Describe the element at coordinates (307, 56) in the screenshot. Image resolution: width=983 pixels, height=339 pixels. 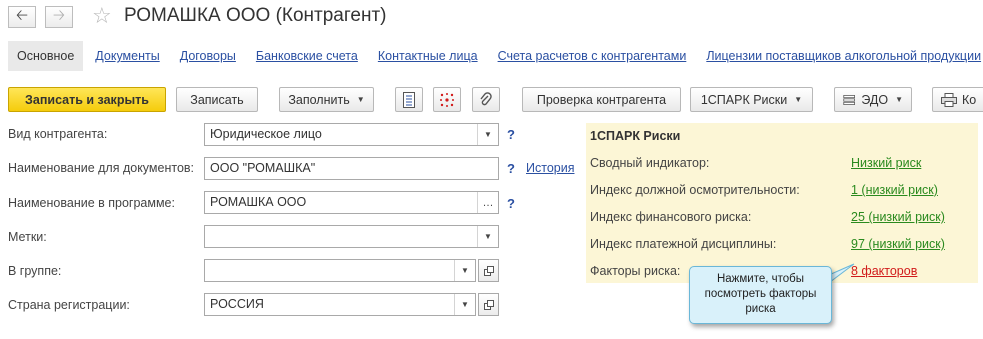
I see `tab-bank-accounts: Банковские счета` at that location.